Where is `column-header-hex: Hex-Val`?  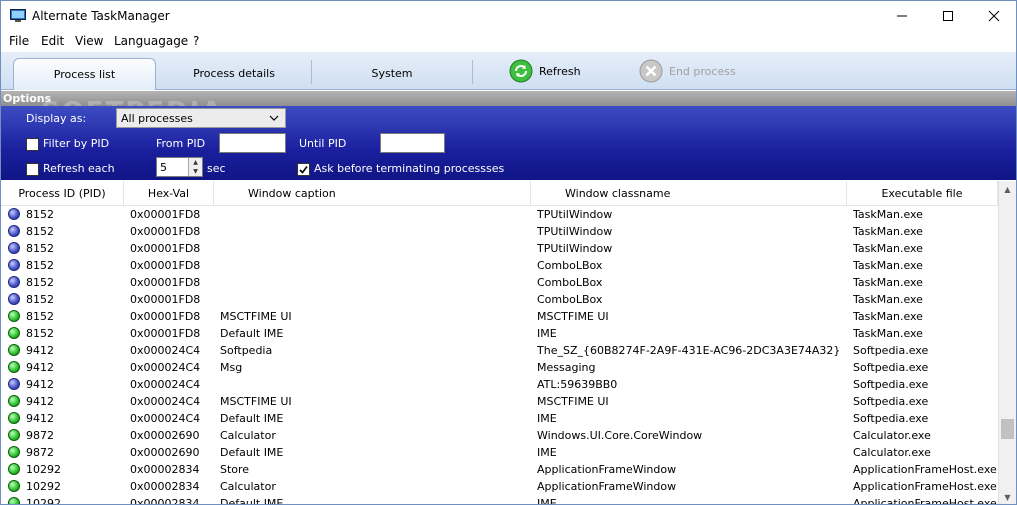
column-header-hex: Hex-Val is located at coordinates (169, 193).